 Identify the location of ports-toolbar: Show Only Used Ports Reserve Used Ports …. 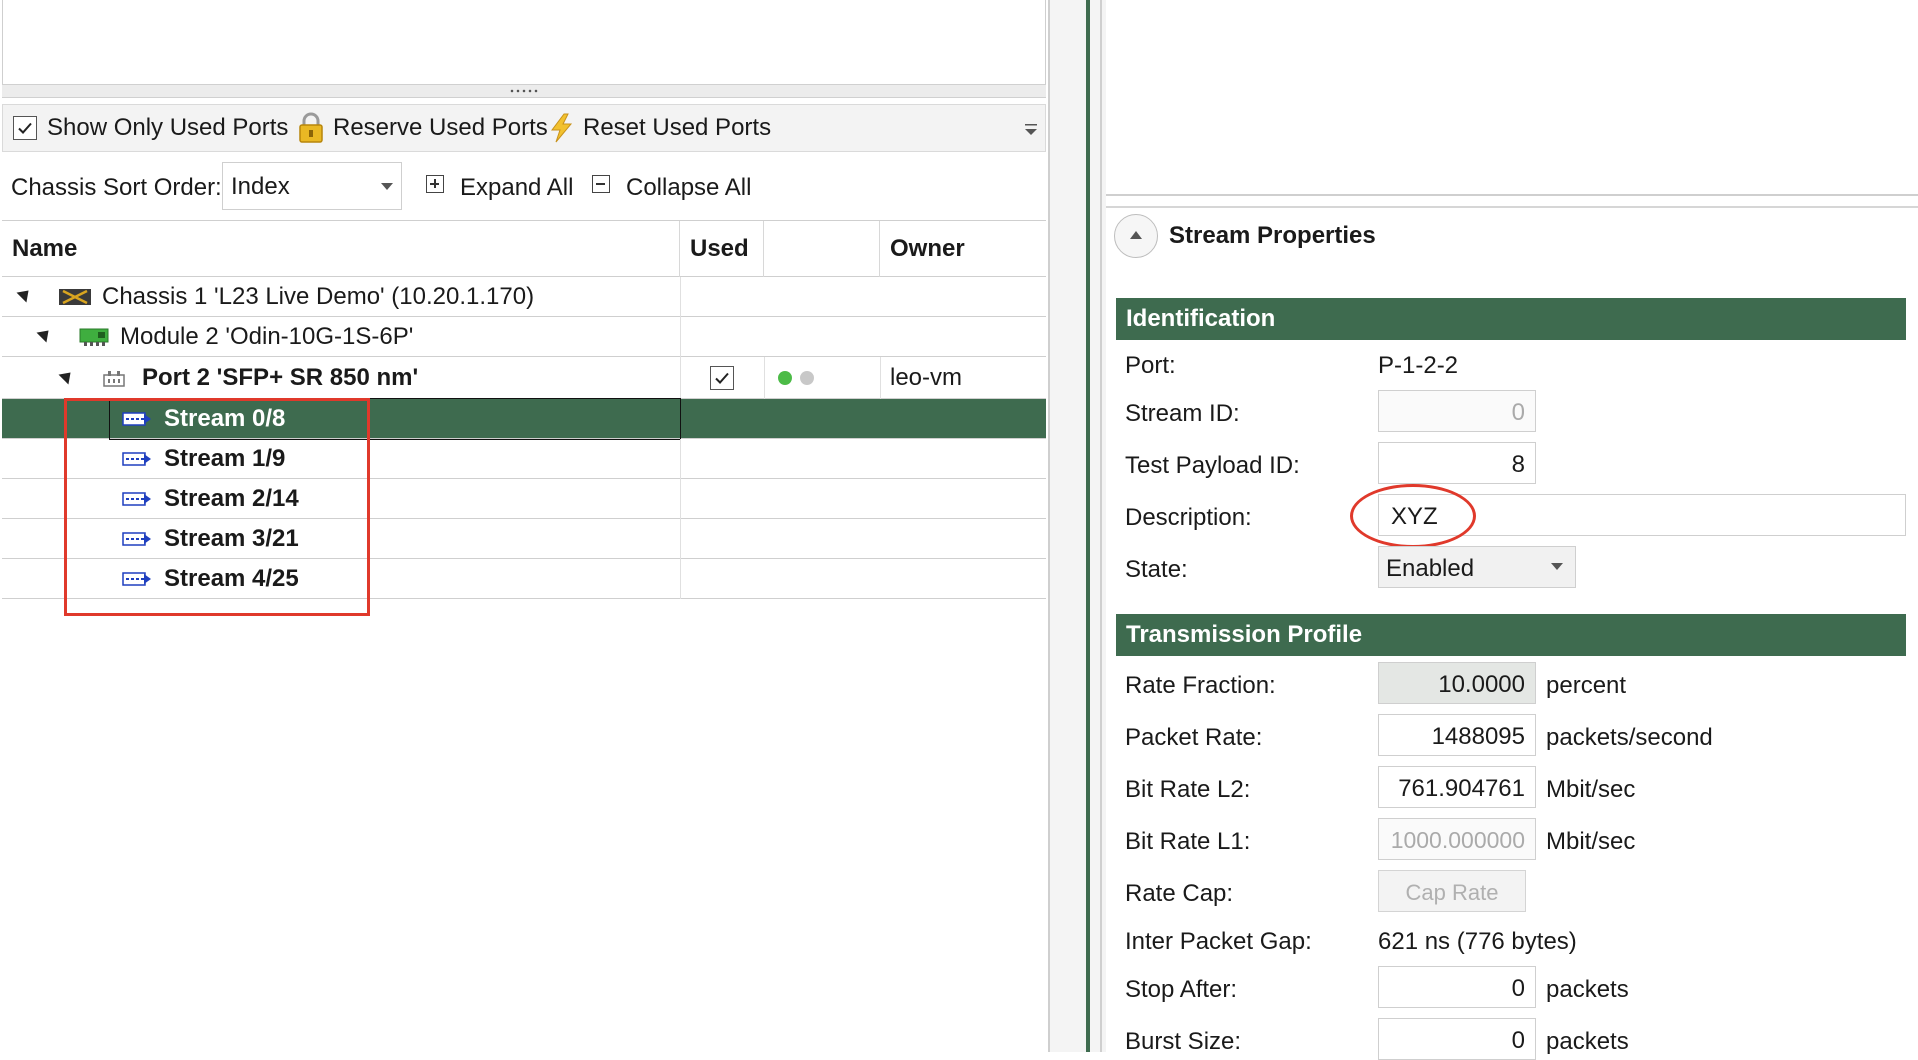
(524, 128).